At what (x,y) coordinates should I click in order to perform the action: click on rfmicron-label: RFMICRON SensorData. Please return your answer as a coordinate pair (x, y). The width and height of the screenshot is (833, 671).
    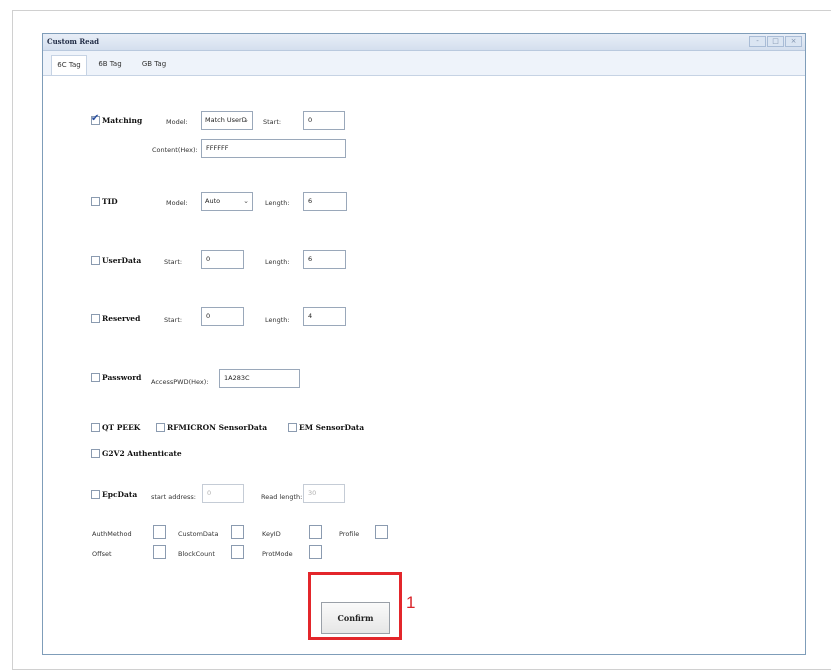
    Looking at the image, I should click on (217, 427).